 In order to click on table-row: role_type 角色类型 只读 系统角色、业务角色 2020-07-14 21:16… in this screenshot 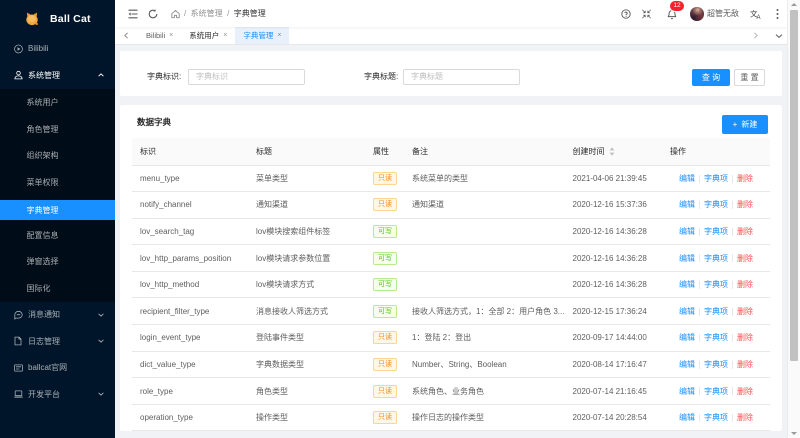, I will do `click(451, 391)`.